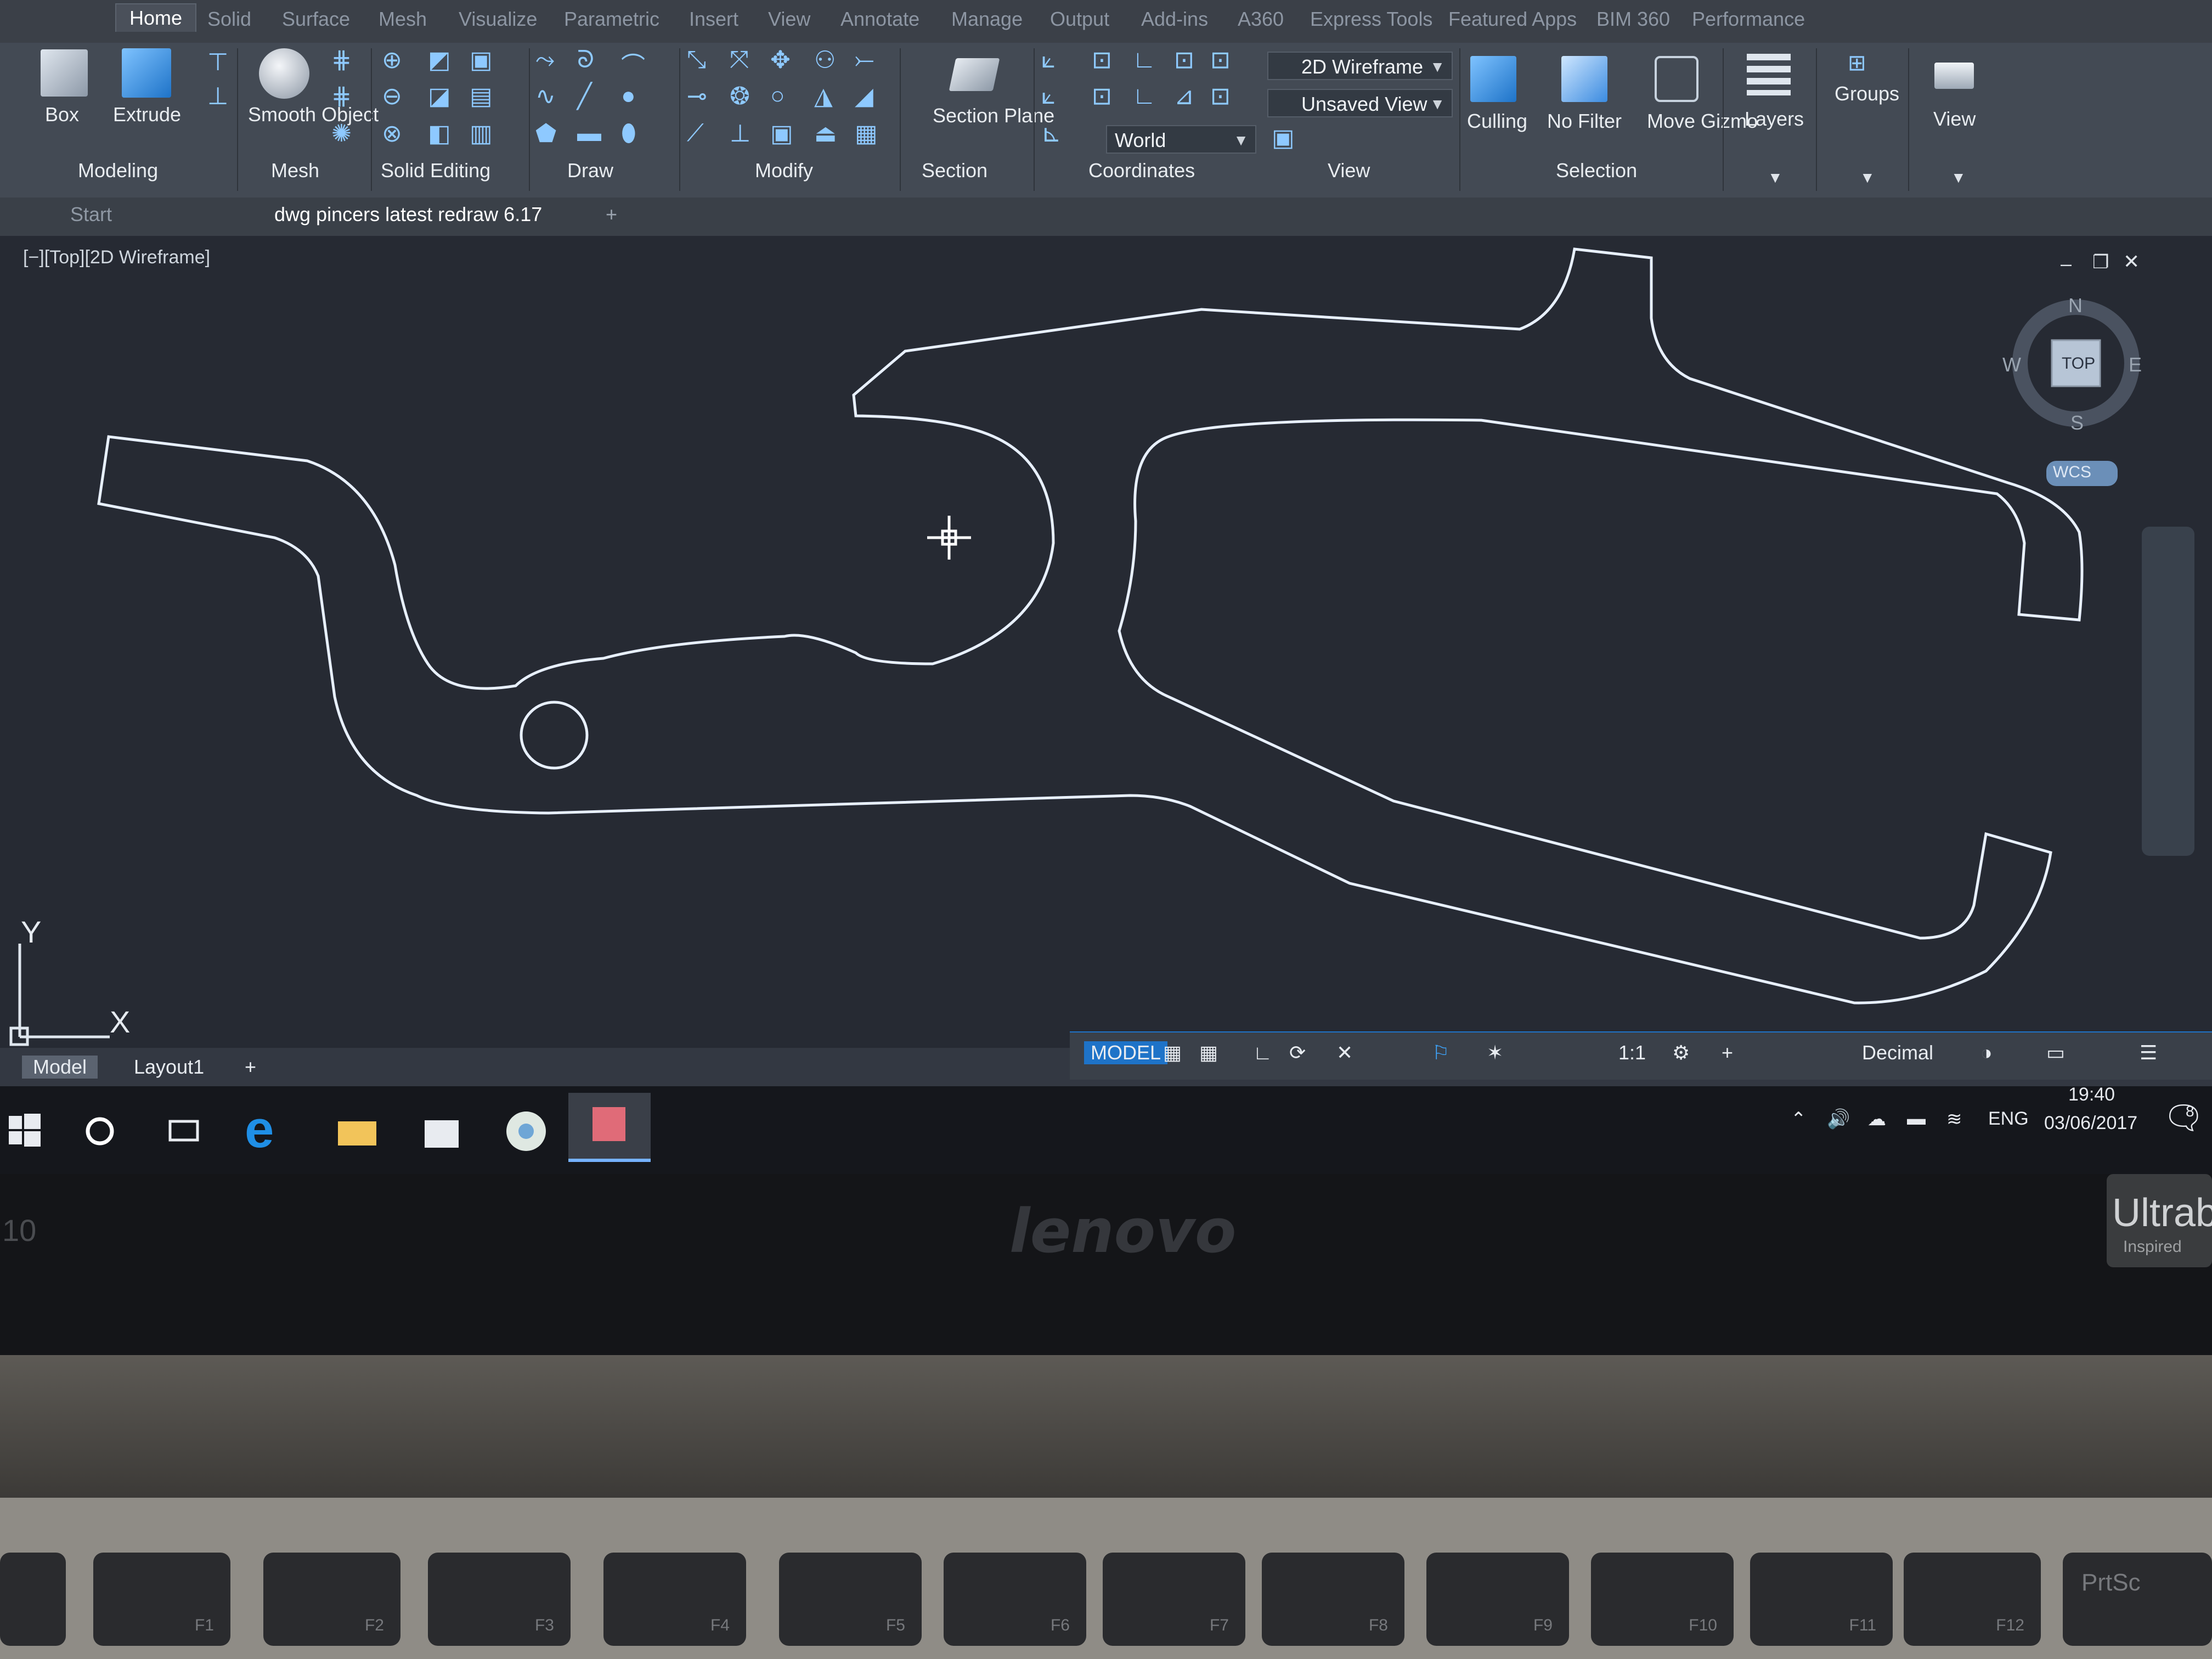  What do you see at coordinates (590, 170) in the screenshot?
I see `panel-title-draw: Draw` at bounding box center [590, 170].